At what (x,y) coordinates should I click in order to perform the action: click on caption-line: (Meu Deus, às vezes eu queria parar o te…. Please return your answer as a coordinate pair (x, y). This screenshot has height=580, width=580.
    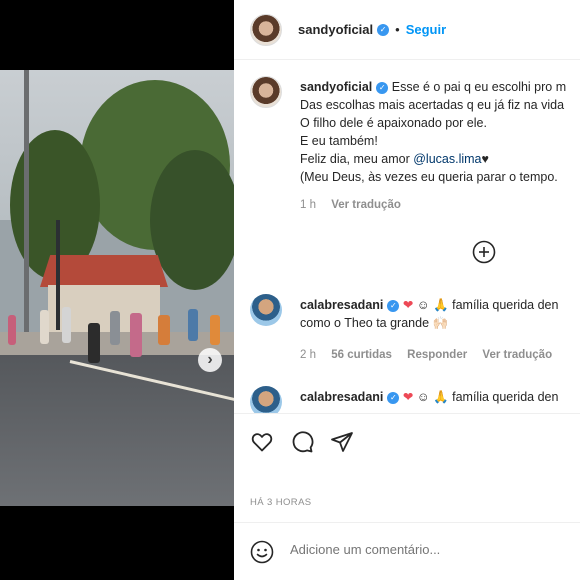
    Looking at the image, I should click on (429, 177).